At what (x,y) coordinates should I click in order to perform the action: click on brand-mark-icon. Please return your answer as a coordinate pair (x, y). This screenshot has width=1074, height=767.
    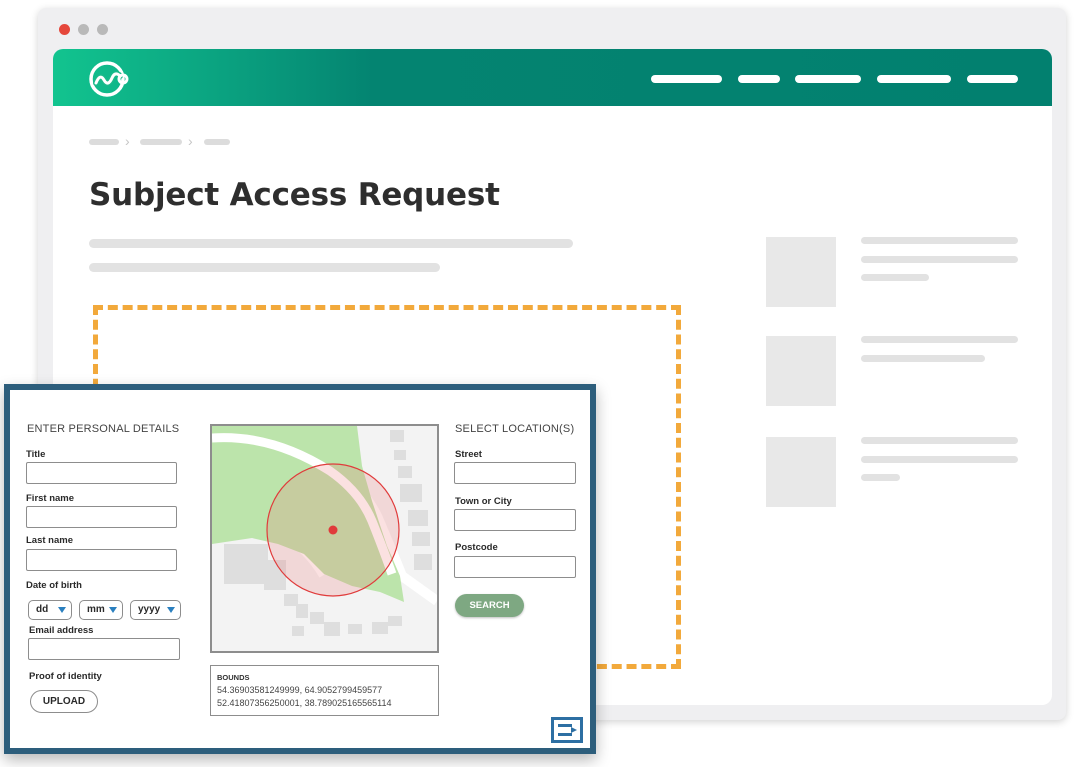
    Looking at the image, I should click on (567, 730).